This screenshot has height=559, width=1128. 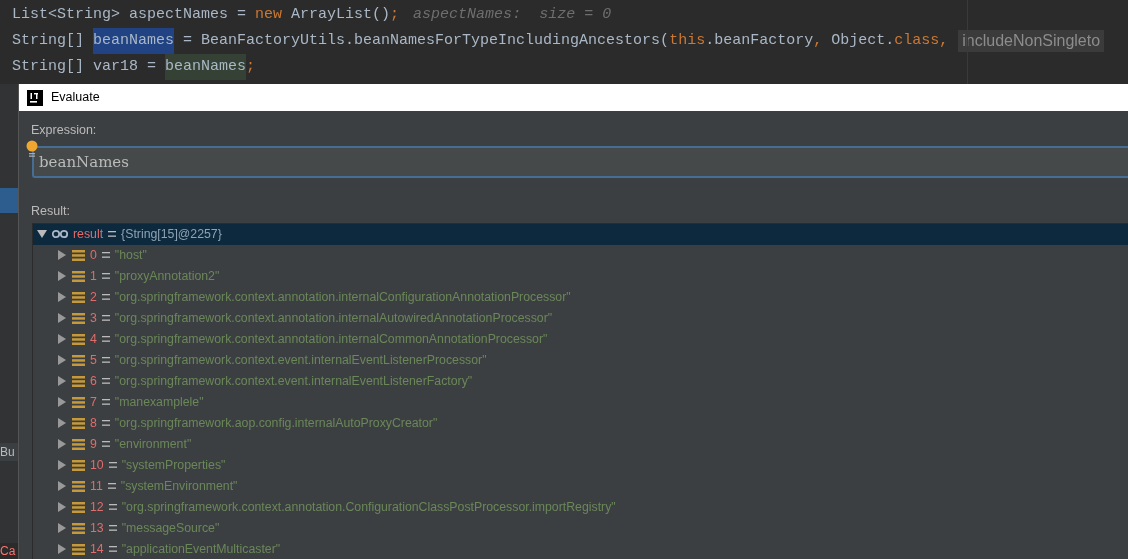 I want to click on selected-identifier: beanNames, so click(x=134, y=41).